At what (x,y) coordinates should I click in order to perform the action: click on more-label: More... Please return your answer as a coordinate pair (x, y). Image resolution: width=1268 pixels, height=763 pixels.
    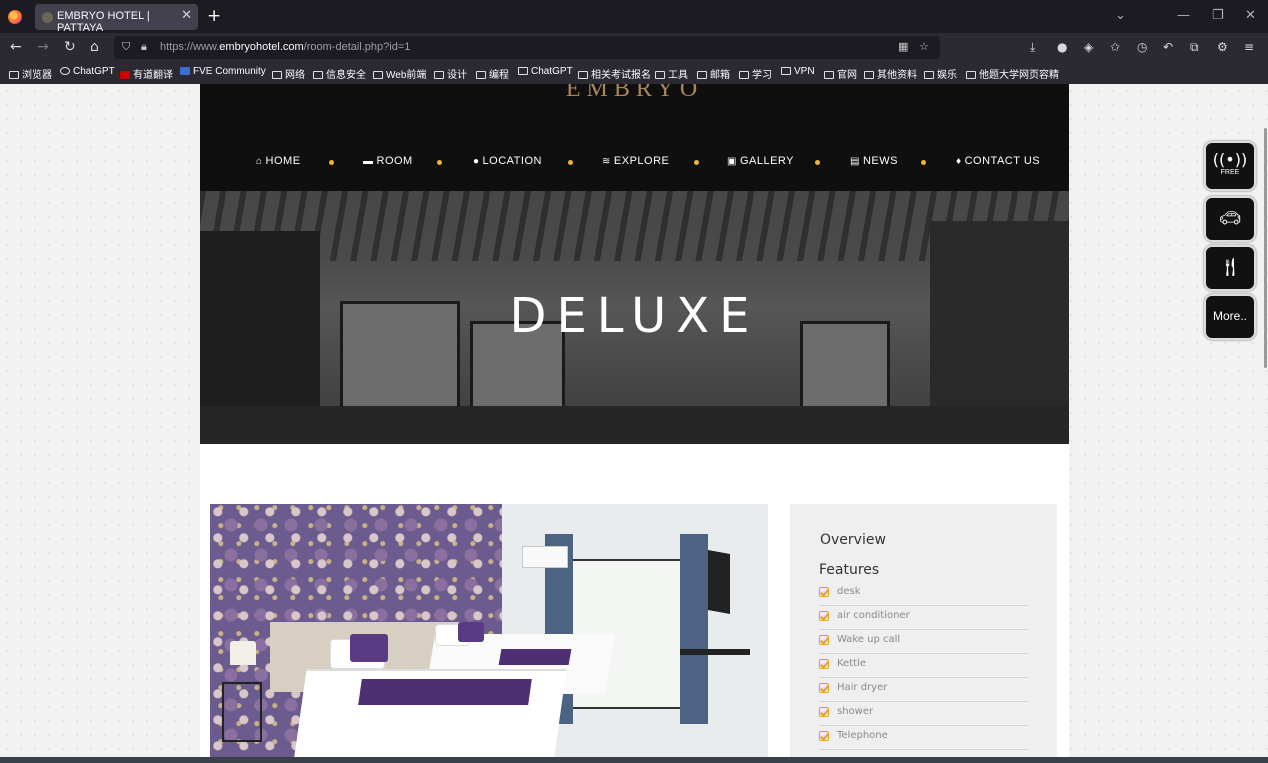
    Looking at the image, I should click on (1229, 316).